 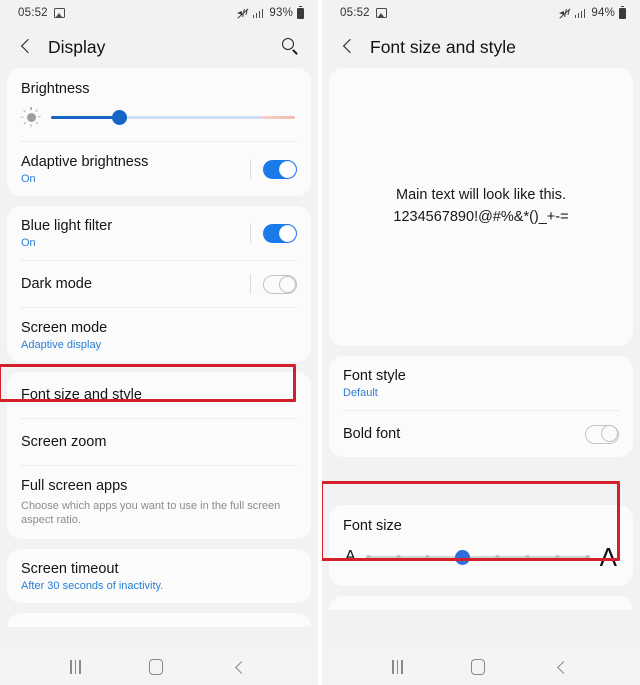 What do you see at coordinates (481, 217) in the screenshot?
I see `preview-text-line-2: 1234567890!@#%&*()_+-=` at bounding box center [481, 217].